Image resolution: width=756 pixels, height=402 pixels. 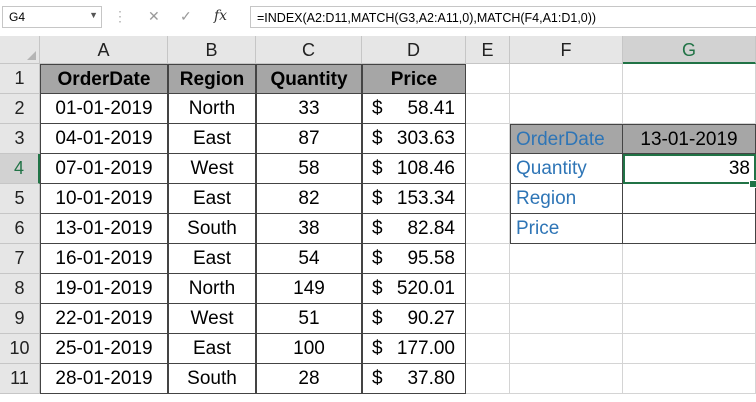 I want to click on row-header-9: 9, so click(x=20, y=319).